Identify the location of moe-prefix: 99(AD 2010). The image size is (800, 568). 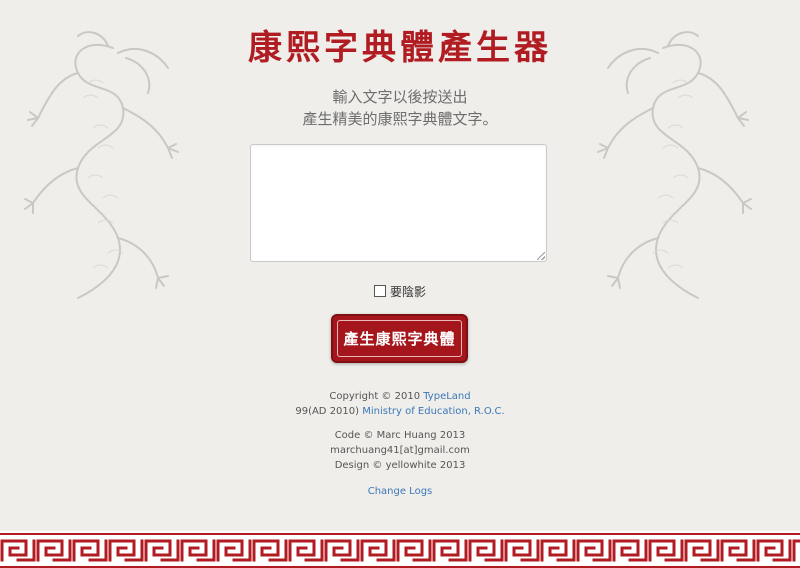
(327, 411).